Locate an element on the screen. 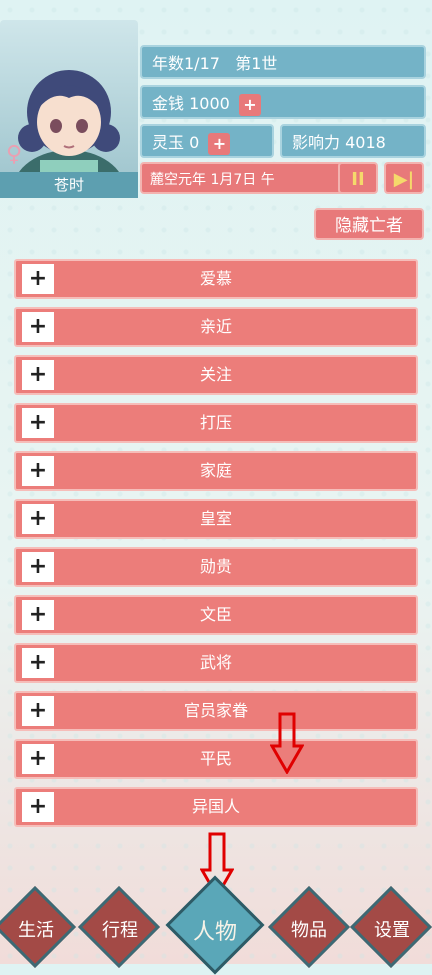 Image resolution: width=432 pixels, height=975 pixels. add-money-button: + is located at coordinates (249, 104).